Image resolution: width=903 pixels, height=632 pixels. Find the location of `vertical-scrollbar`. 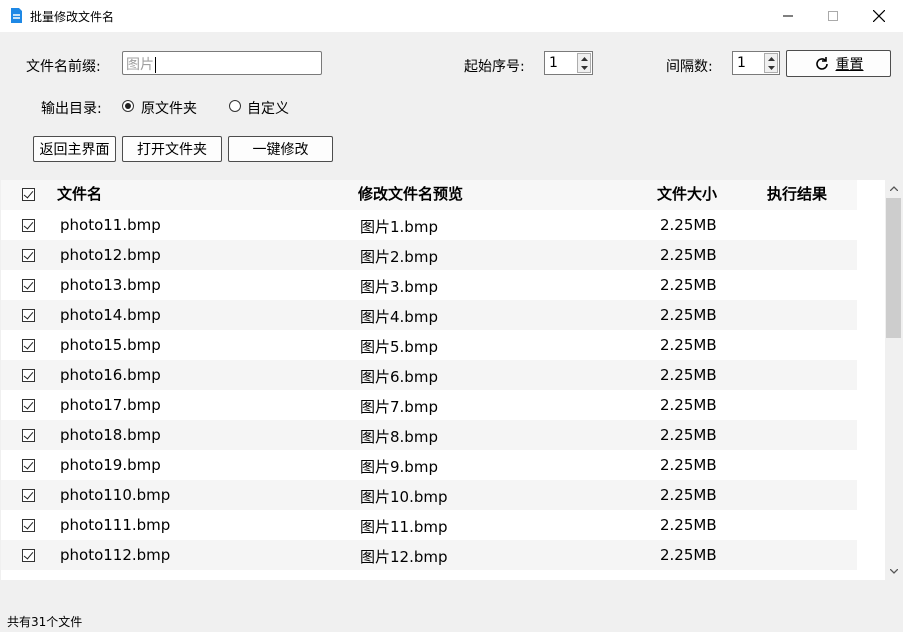

vertical-scrollbar is located at coordinates (893, 380).